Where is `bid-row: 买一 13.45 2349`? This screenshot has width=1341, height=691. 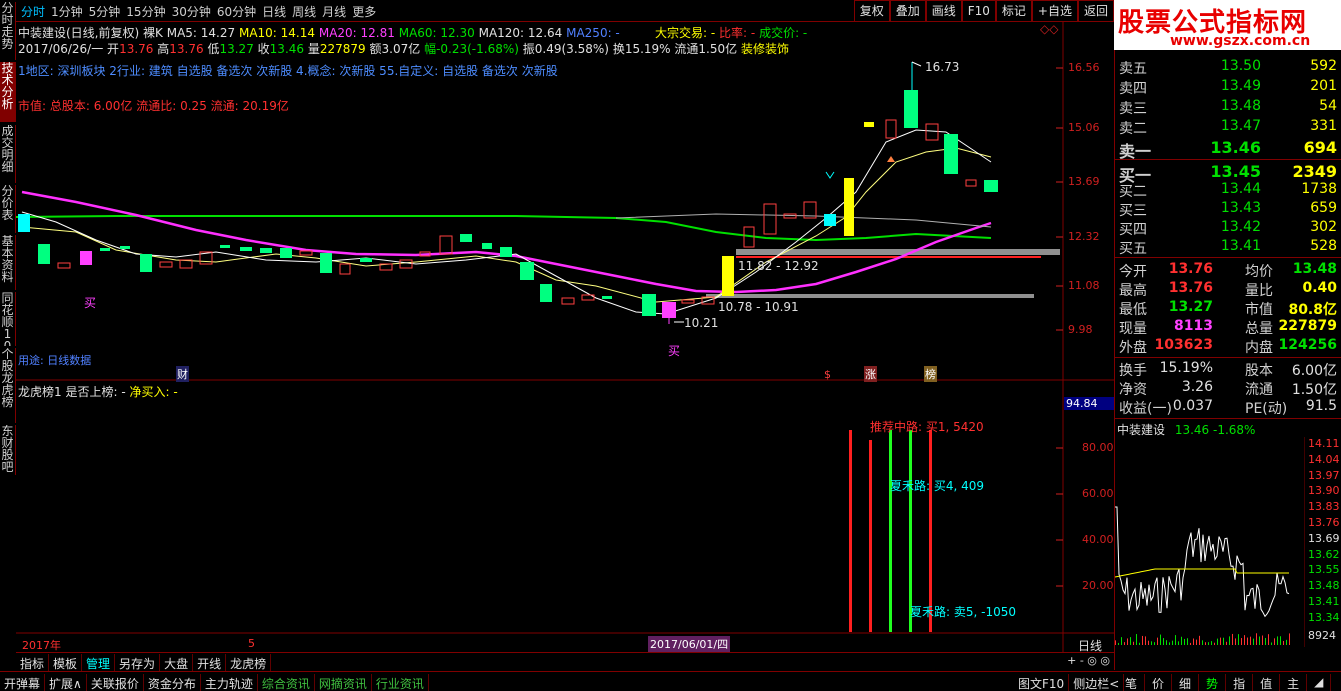
bid-row: 买一 13.45 2349 is located at coordinates (1228, 173).